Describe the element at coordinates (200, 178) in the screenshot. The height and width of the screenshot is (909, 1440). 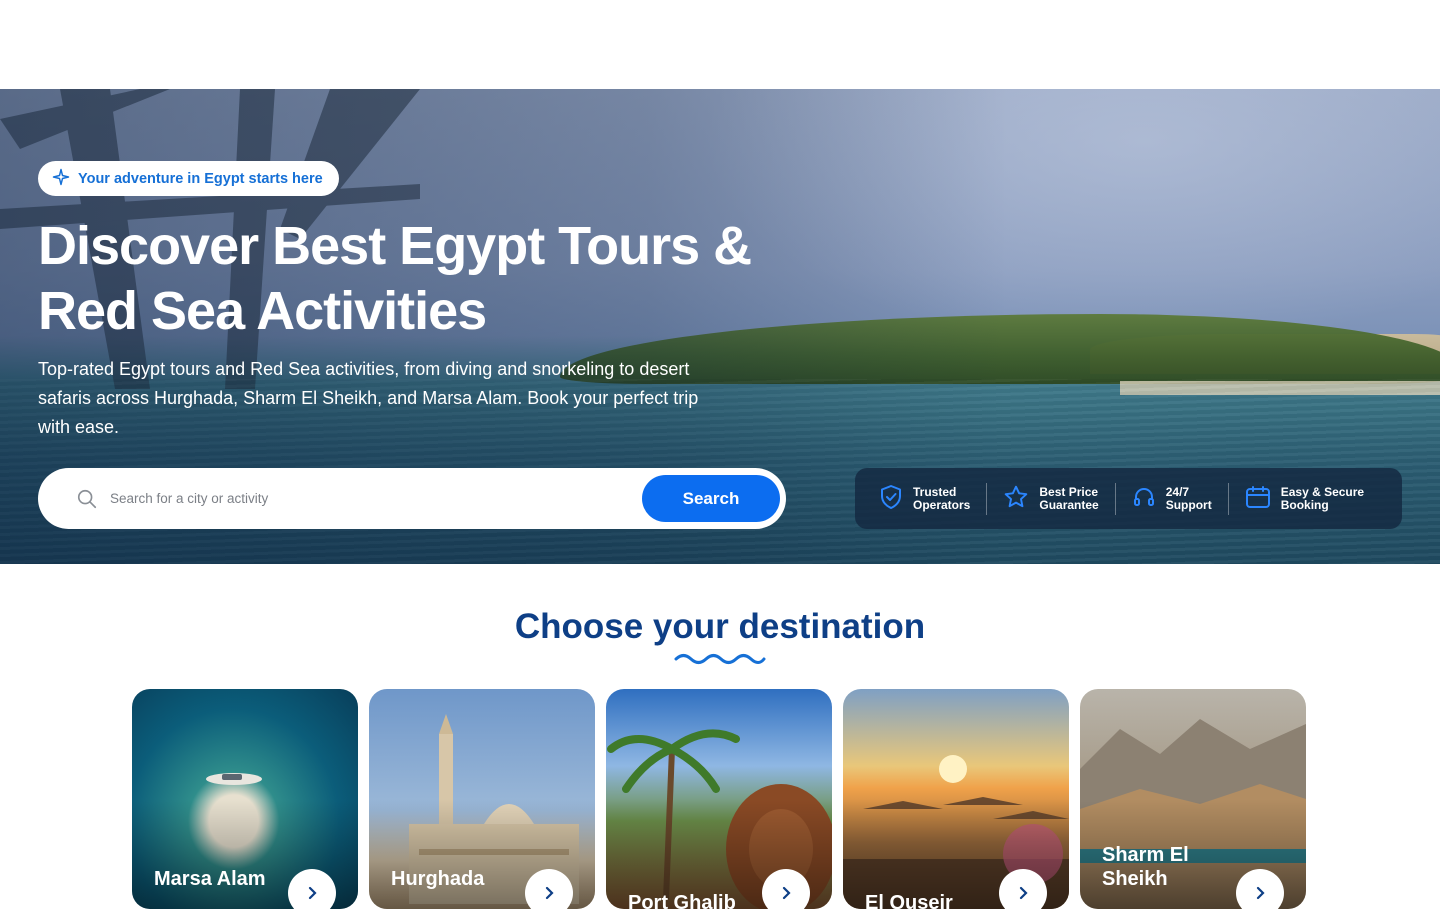
I see `hero-badge-text: Your adventure in Egypt starts here` at that location.